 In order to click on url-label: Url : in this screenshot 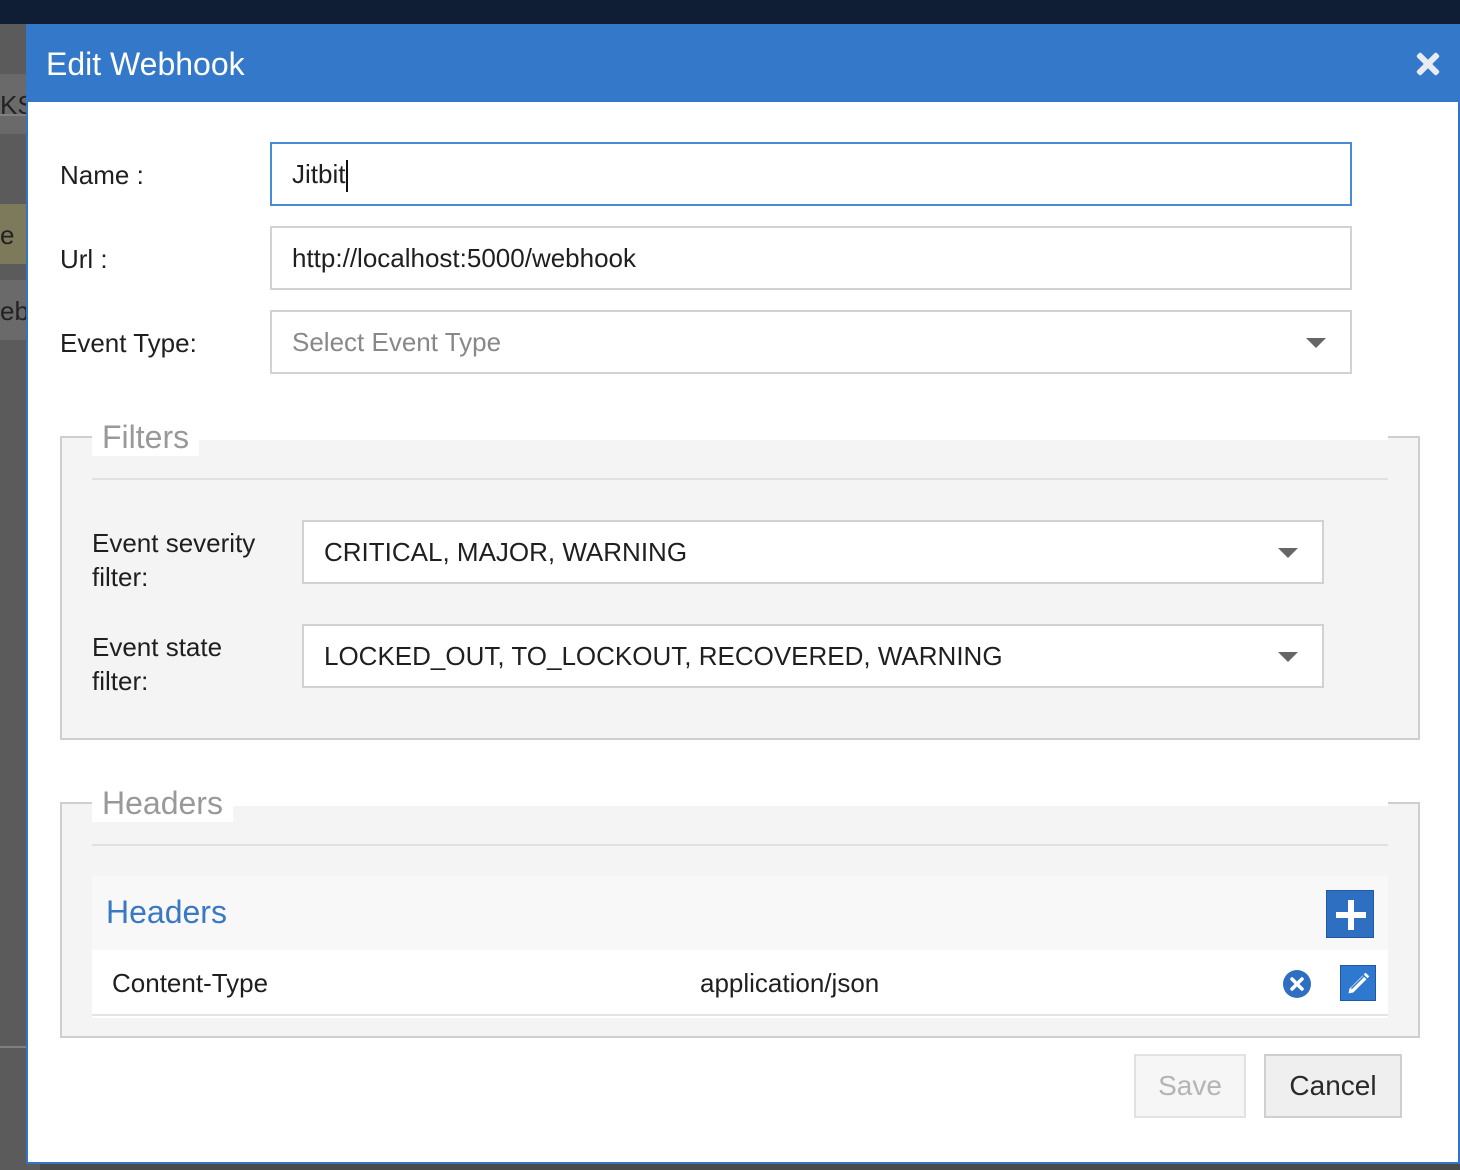, I will do `click(84, 259)`.